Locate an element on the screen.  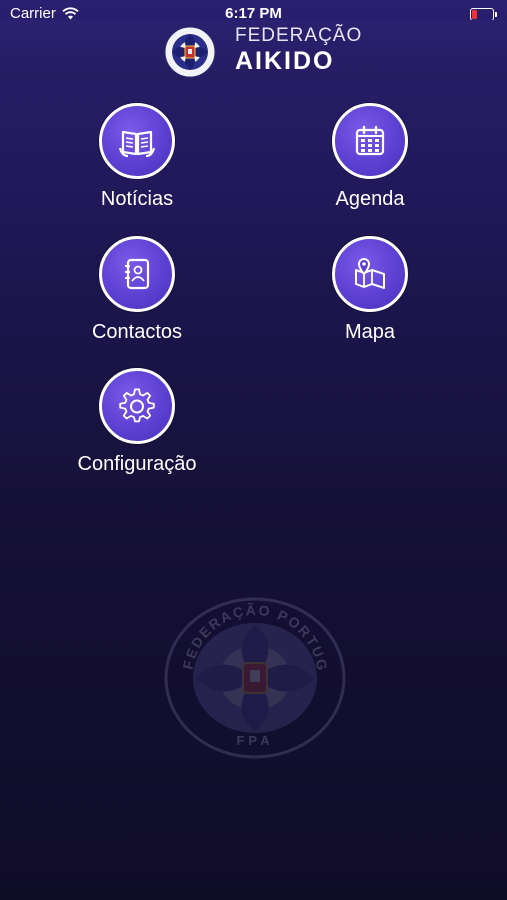
configuracao-label: Configuração is located at coordinates (137, 464).